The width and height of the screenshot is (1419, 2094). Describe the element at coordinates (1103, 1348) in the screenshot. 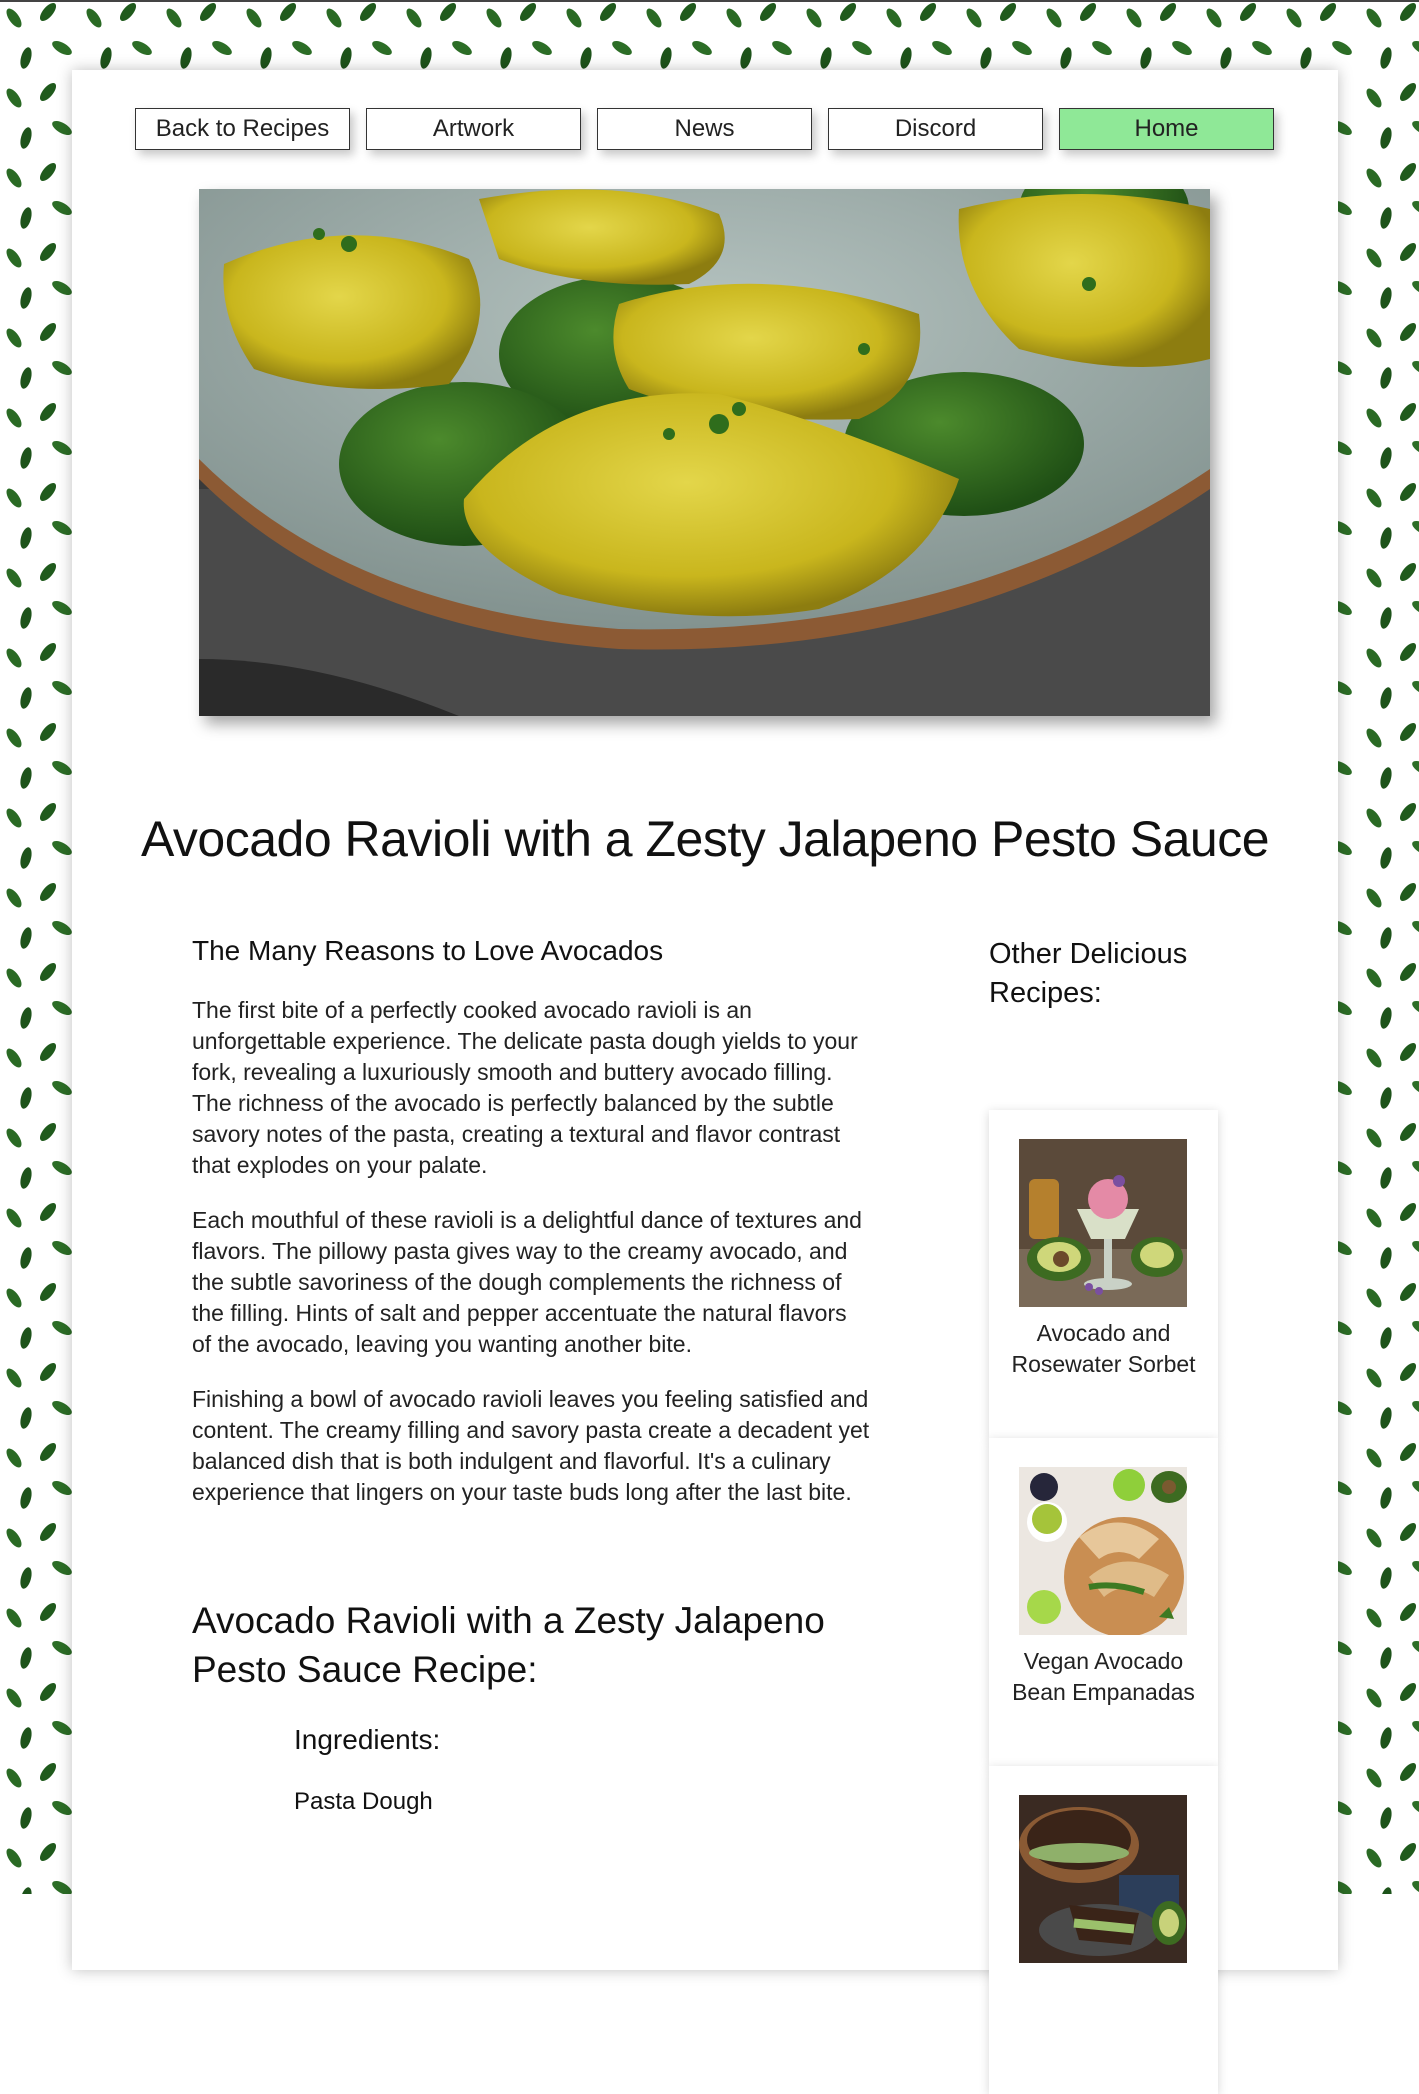

I see `recipe-card-label: Avocado and Rosewater Sorbet` at that location.